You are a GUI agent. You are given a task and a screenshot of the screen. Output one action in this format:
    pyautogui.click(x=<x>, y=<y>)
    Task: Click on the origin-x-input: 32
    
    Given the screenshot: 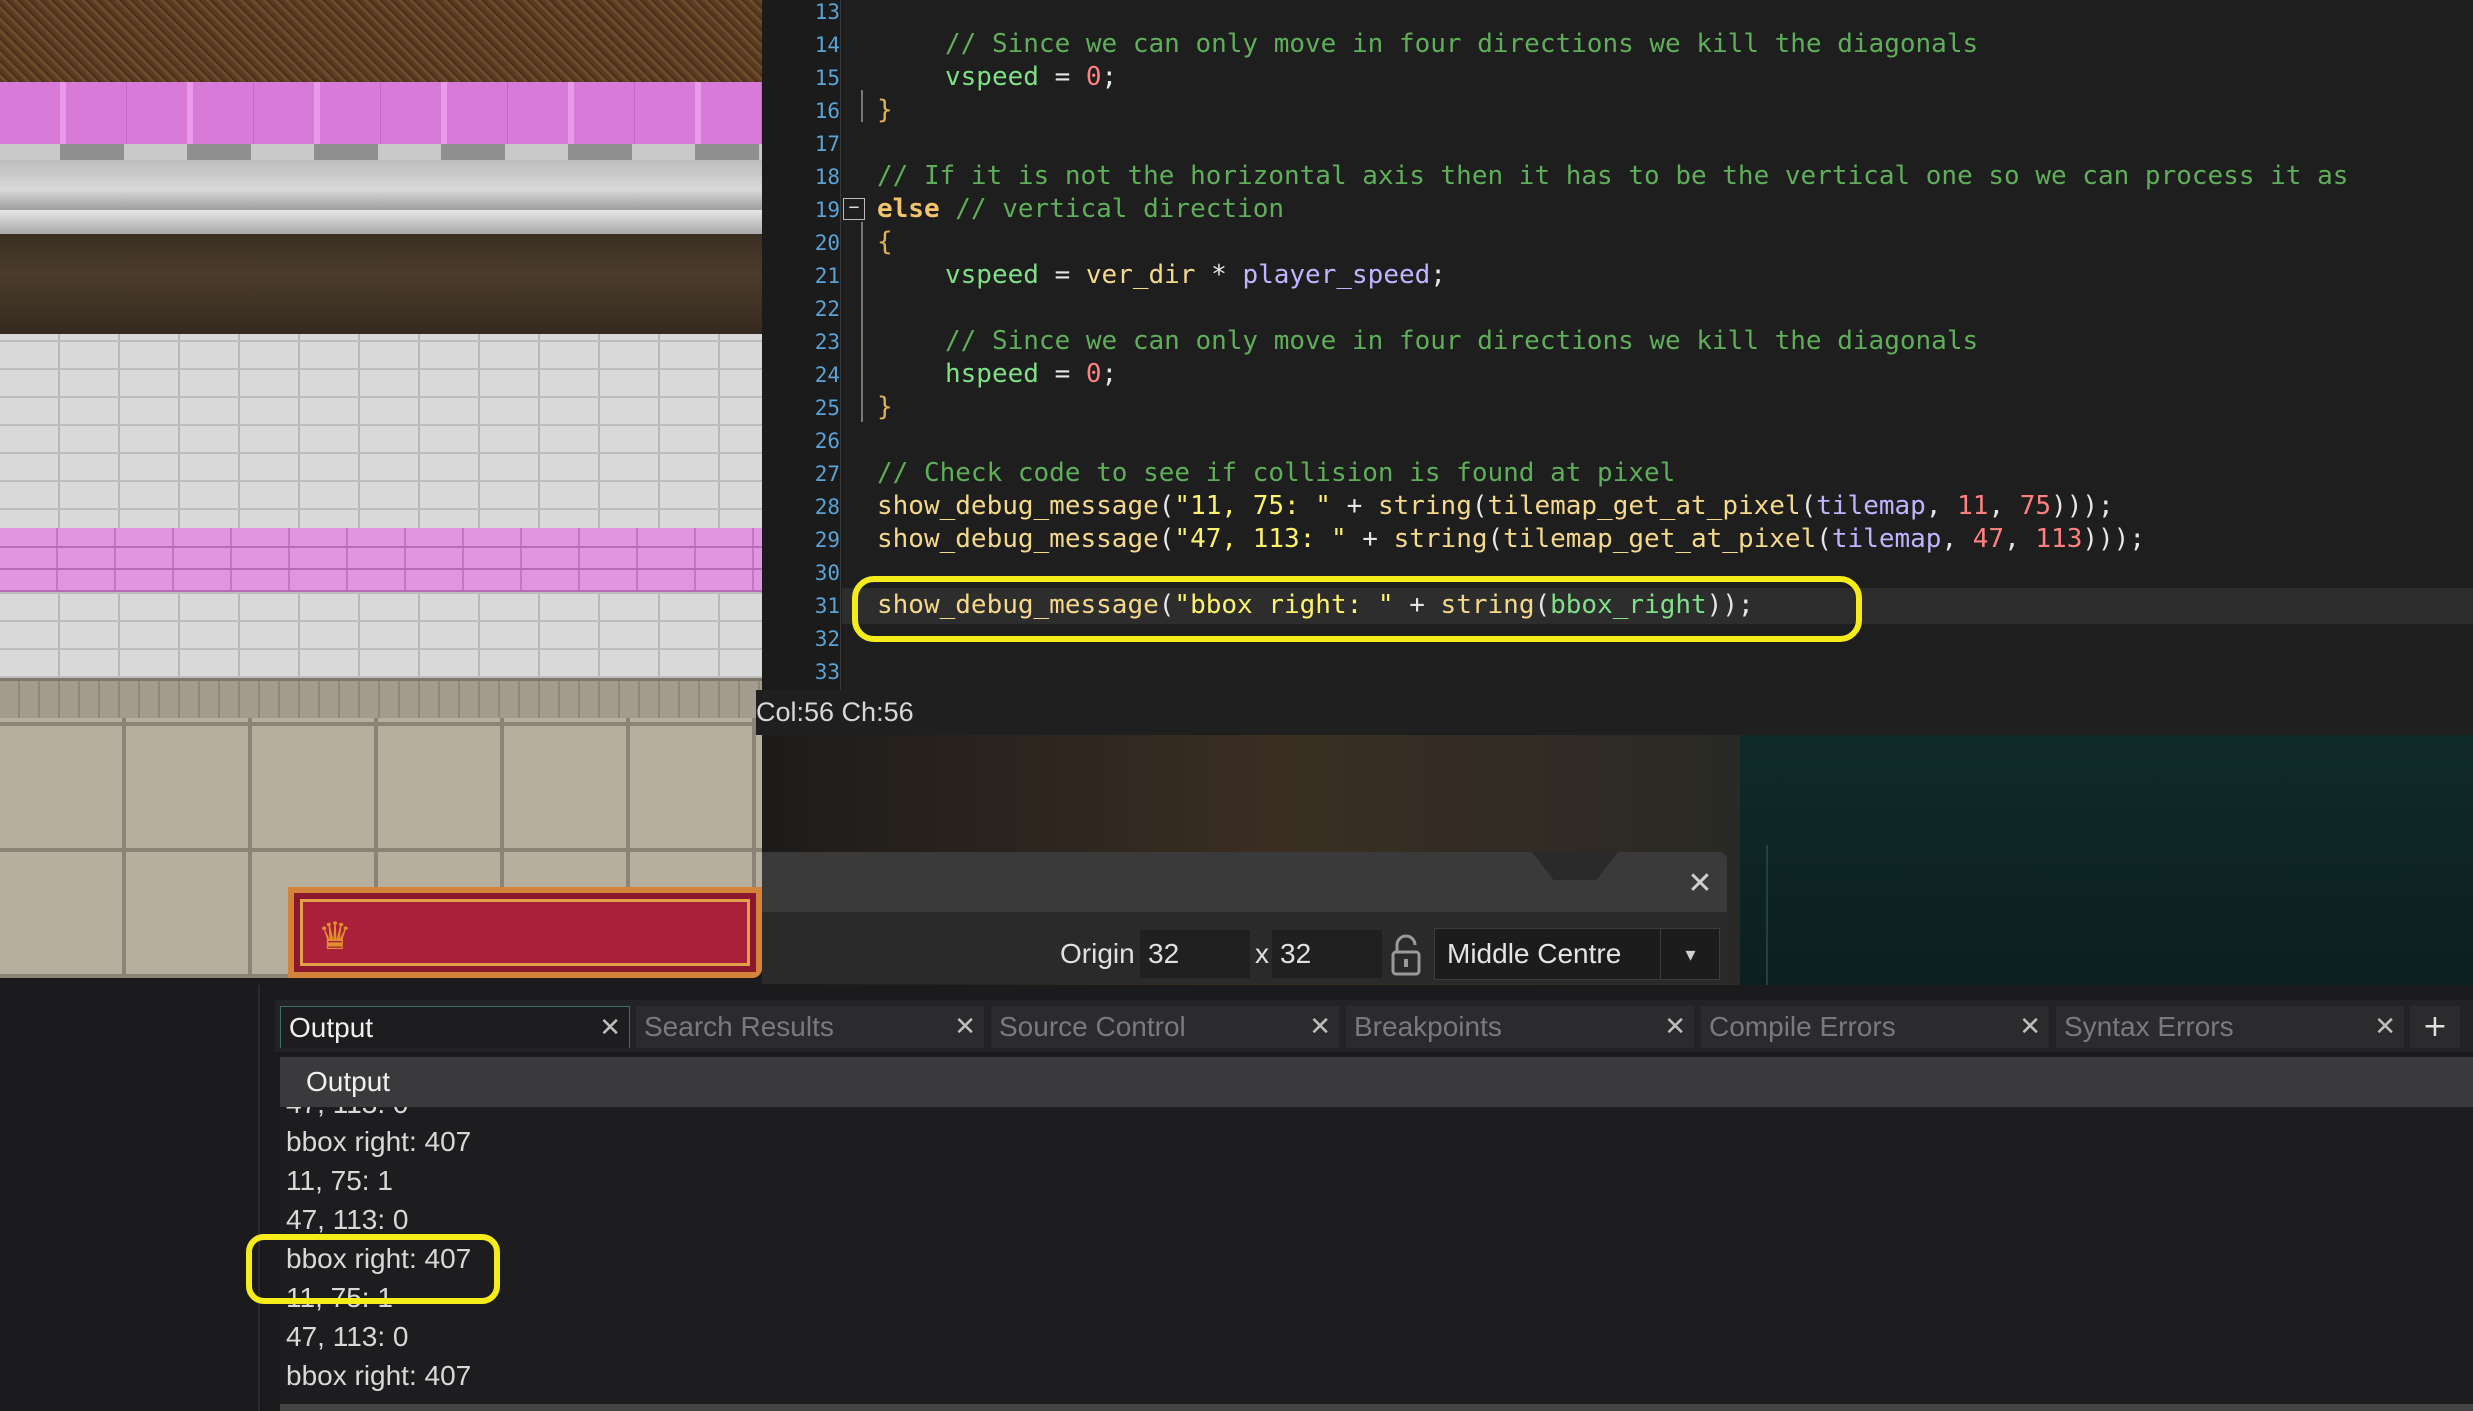 What is the action you would take?
    pyautogui.click(x=1195, y=954)
    